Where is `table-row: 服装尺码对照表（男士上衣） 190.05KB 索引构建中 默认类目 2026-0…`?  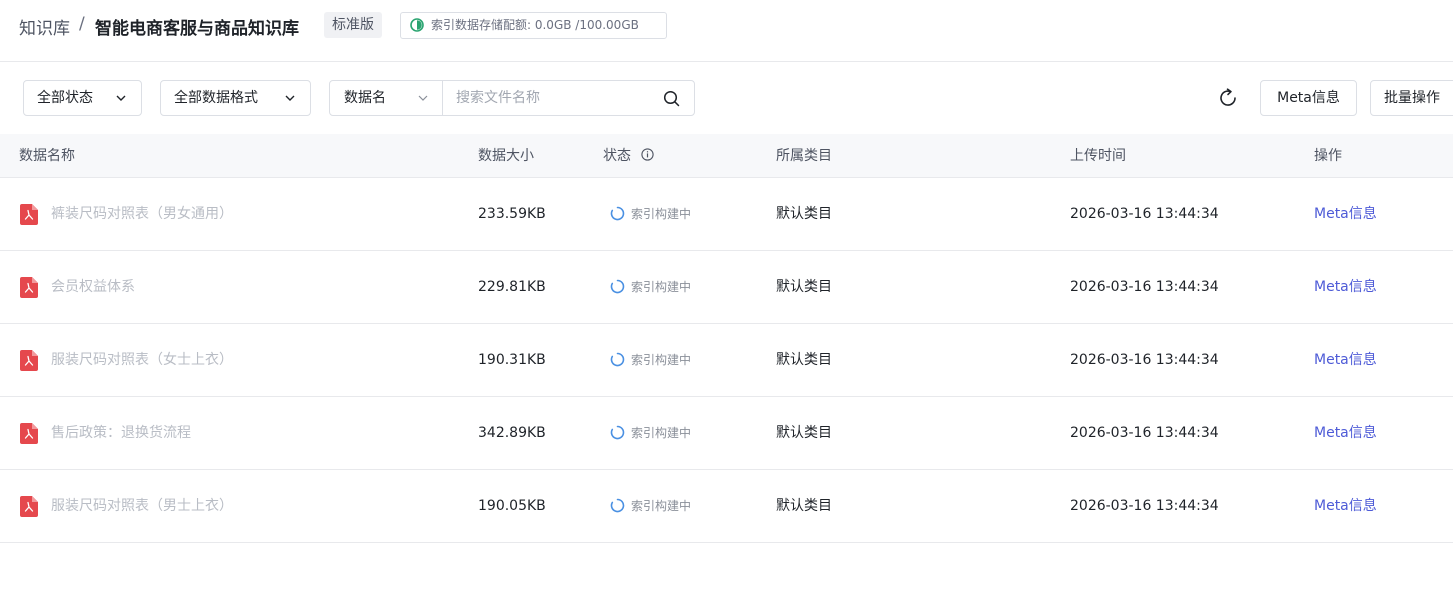 table-row: 服装尺码对照表（男士上衣） 190.05KB 索引构建中 默认类目 2026-0… is located at coordinates (726, 506).